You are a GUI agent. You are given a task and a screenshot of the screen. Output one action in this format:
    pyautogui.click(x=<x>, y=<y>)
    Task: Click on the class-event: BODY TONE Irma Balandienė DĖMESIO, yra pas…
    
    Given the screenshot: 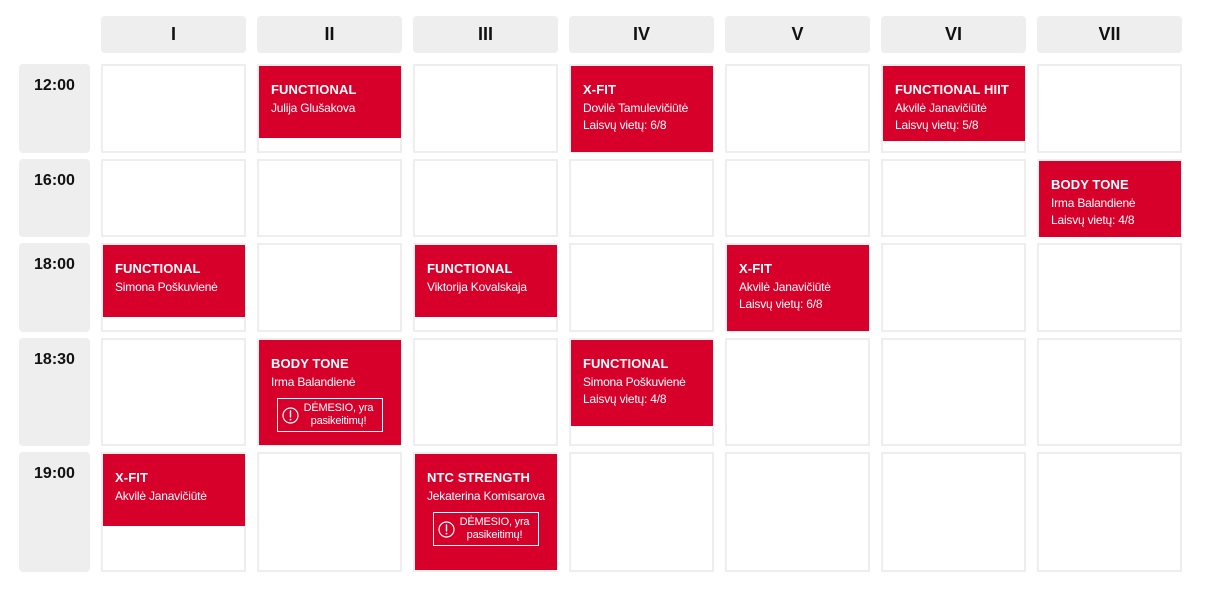 What is the action you would take?
    pyautogui.click(x=330, y=392)
    